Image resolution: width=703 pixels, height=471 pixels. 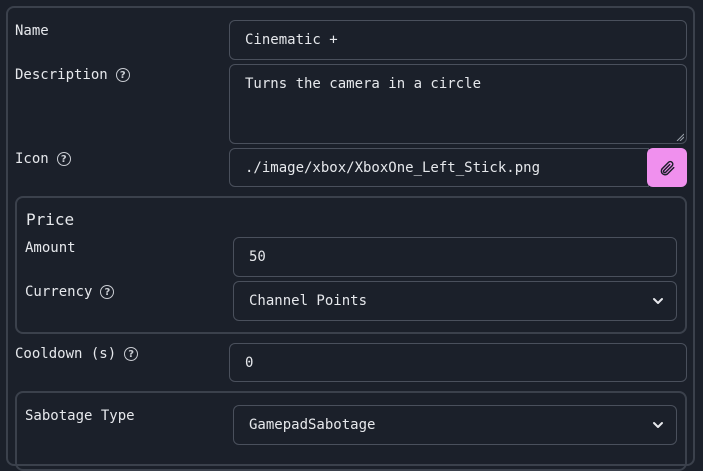 What do you see at coordinates (32, 31) in the screenshot?
I see `name-label: Name` at bounding box center [32, 31].